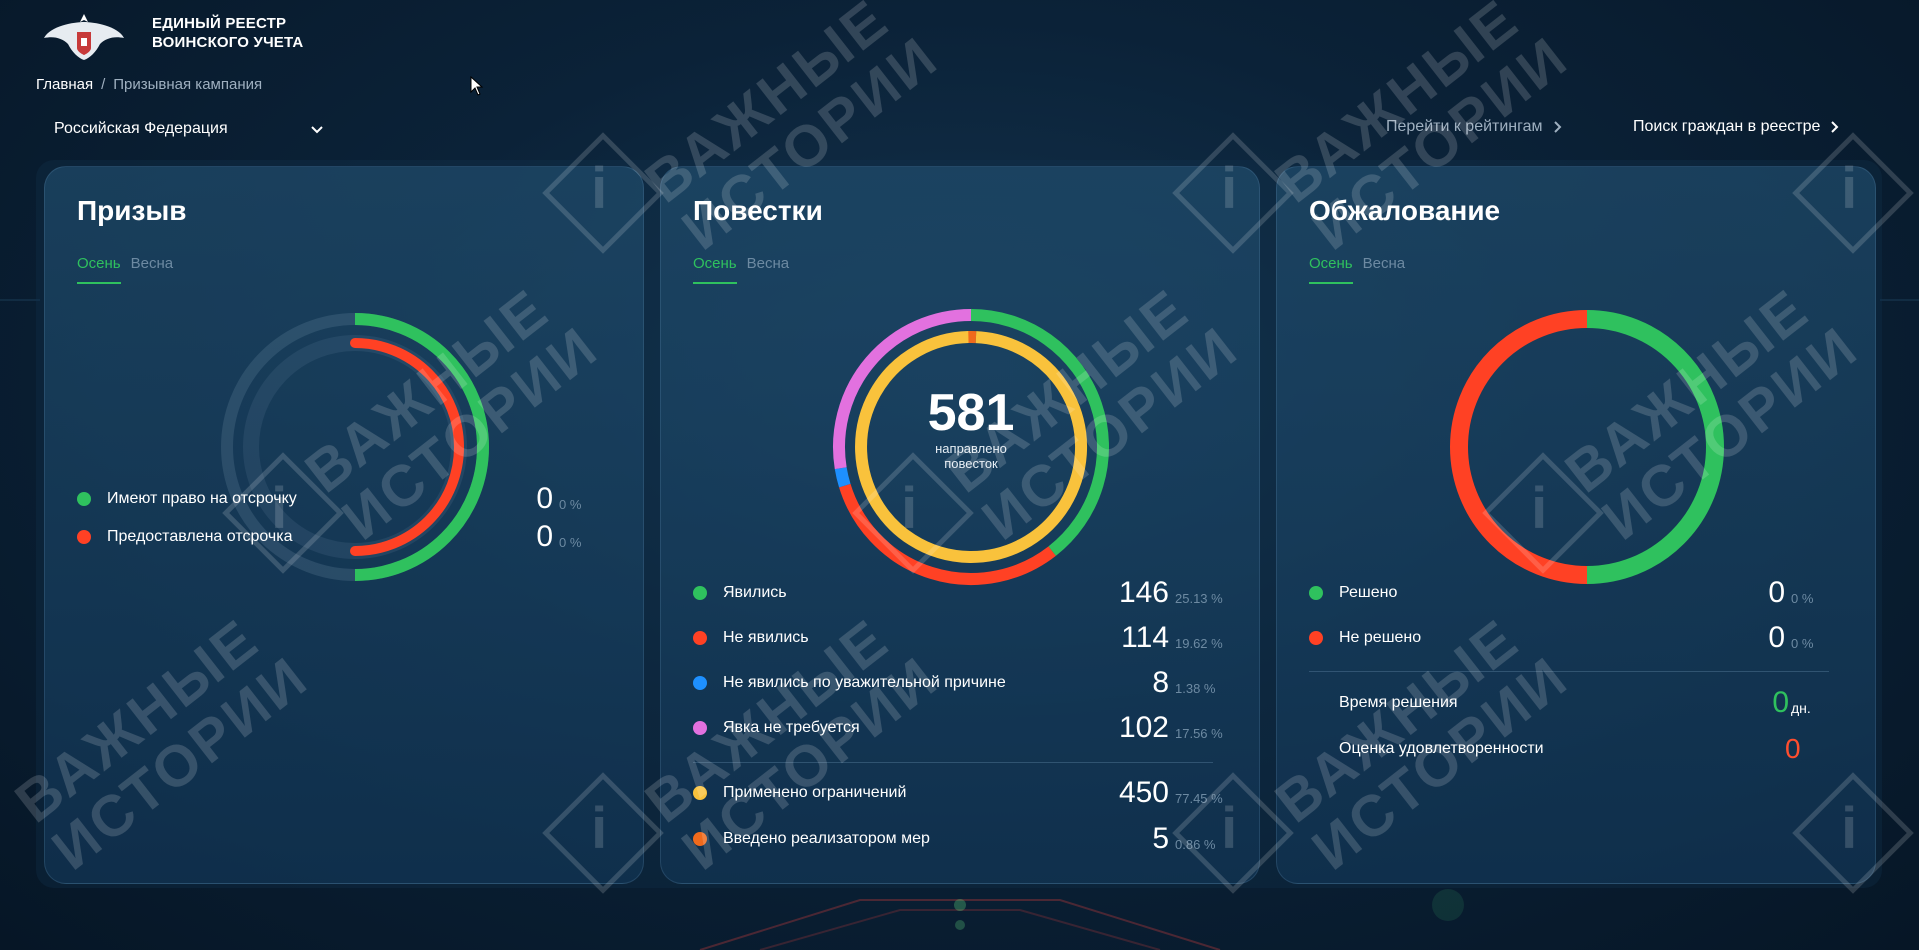 This screenshot has width=1919, height=950. I want to click on summons-total-caption-line2: повесток, so click(971, 463).